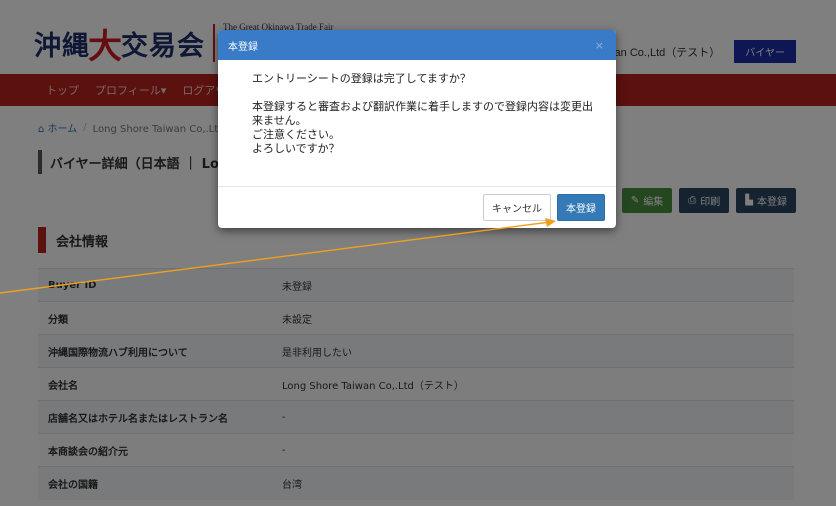 This screenshot has height=506, width=836. Describe the element at coordinates (296, 134) in the screenshot. I see `dialog-message-line: ご注意ください。` at that location.